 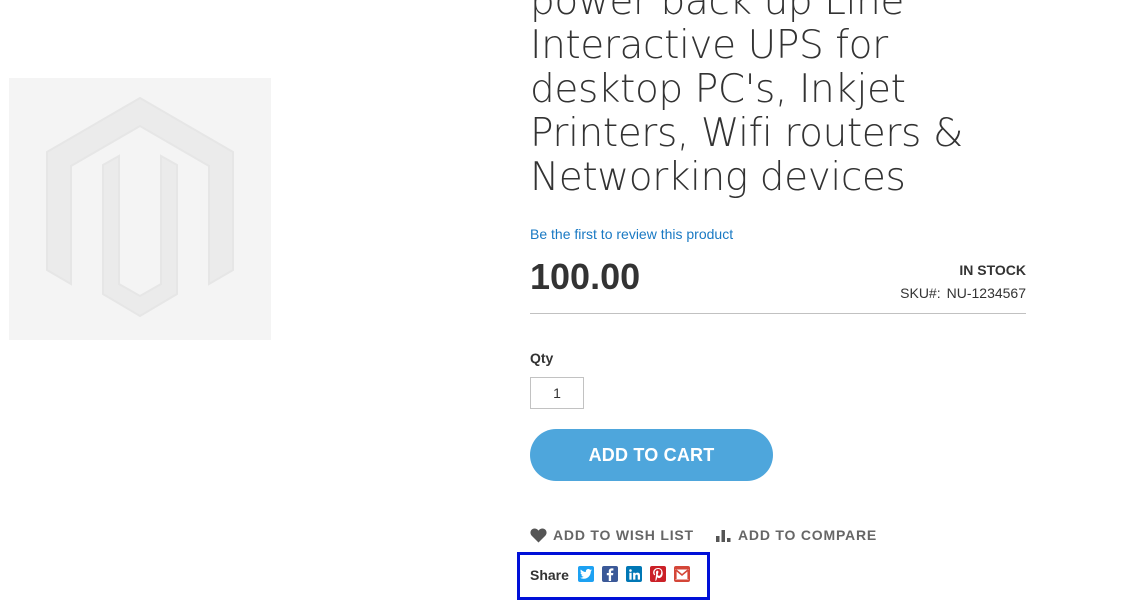 What do you see at coordinates (538, 535) in the screenshot?
I see `heart-icon` at bounding box center [538, 535].